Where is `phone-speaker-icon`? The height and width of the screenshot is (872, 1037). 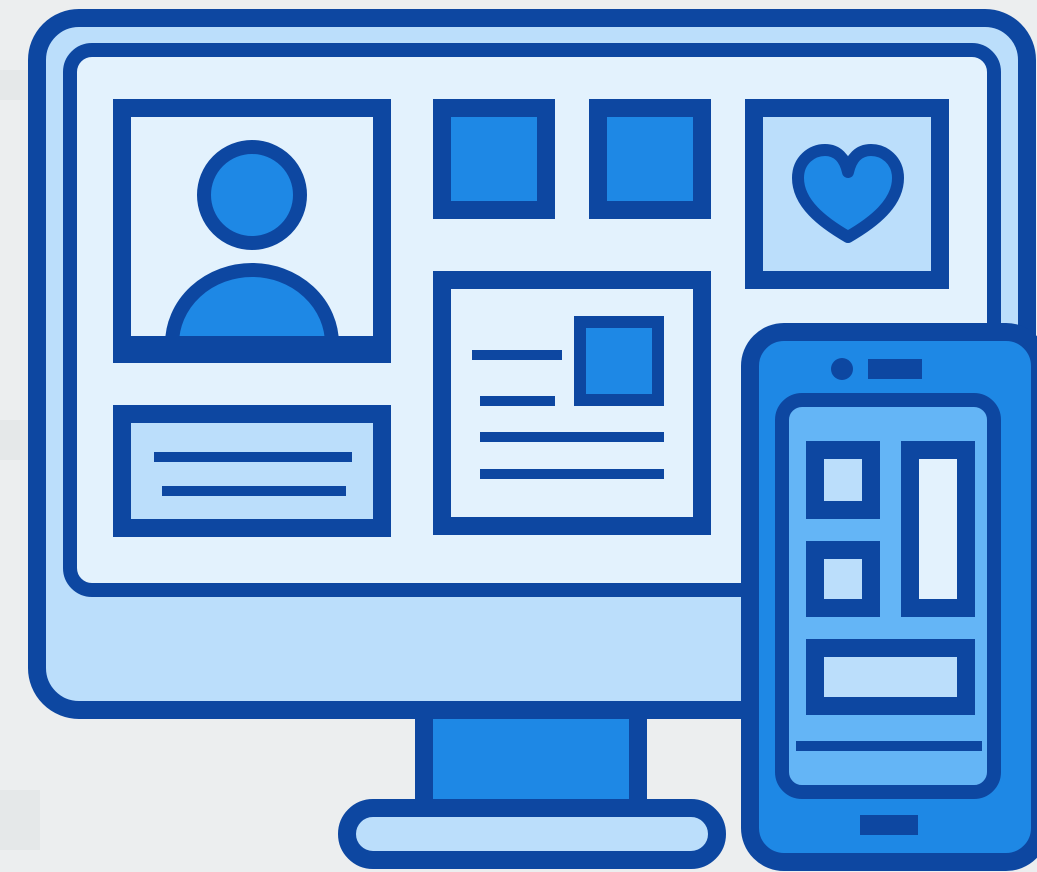
phone-speaker-icon is located at coordinates (895, 369).